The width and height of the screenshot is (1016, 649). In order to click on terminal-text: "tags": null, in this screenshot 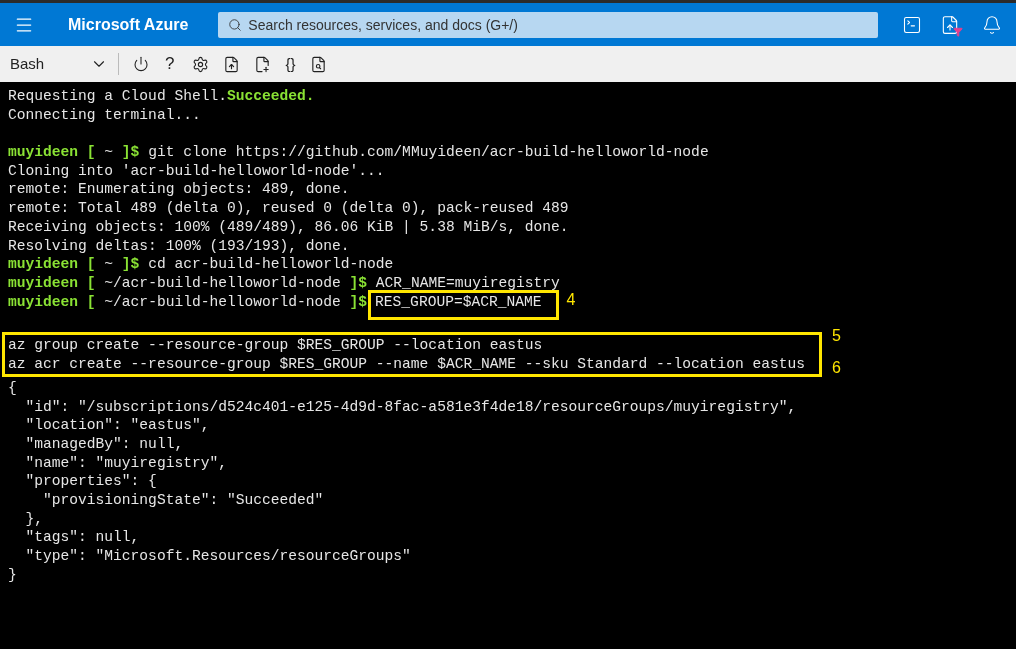, I will do `click(82, 538)`.